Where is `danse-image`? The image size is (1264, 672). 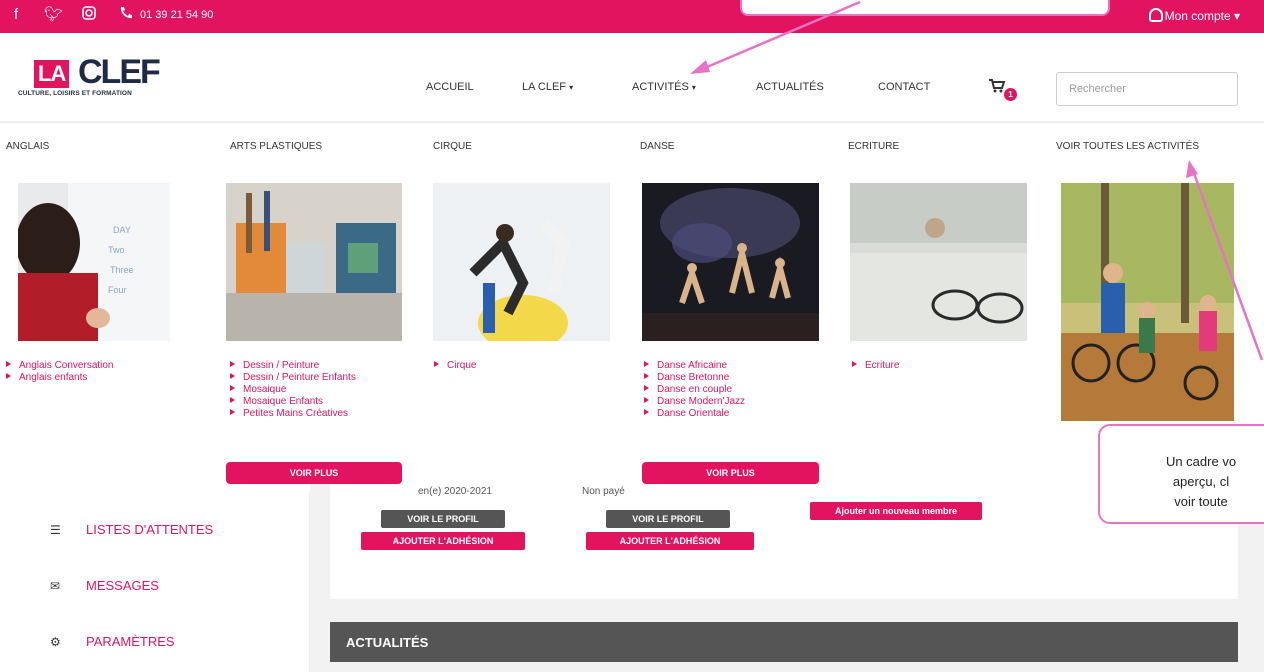
danse-image is located at coordinates (730, 262).